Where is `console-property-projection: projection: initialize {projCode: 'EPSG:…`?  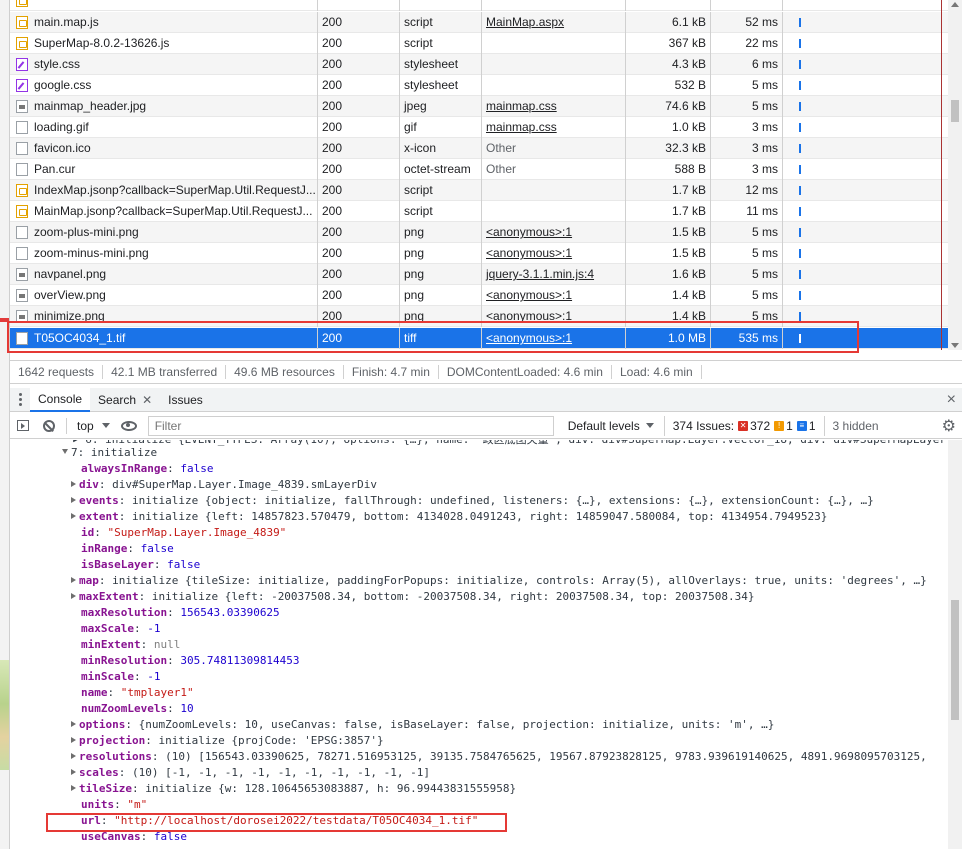
console-property-projection: projection: initialize {projCode: 'EPSG:… is located at coordinates (227, 741).